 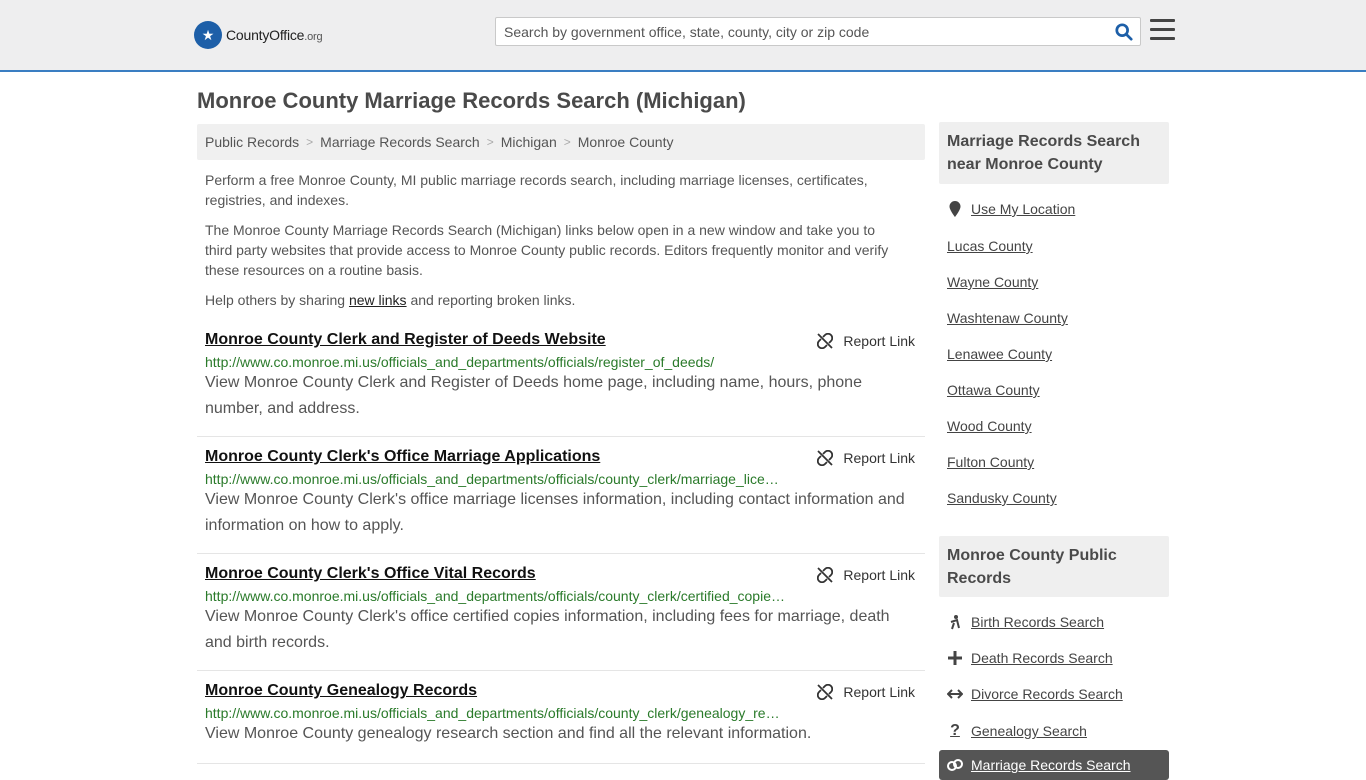 I want to click on death-records-link: Death Records Search, so click(x=1030, y=658).